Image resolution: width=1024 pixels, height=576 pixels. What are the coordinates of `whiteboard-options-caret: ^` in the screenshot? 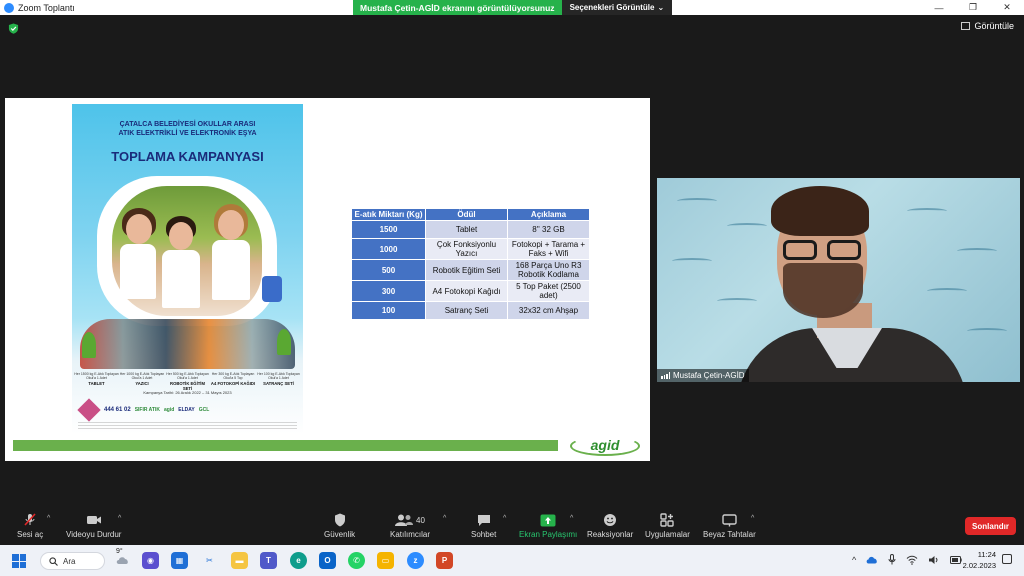 It's located at (752, 518).